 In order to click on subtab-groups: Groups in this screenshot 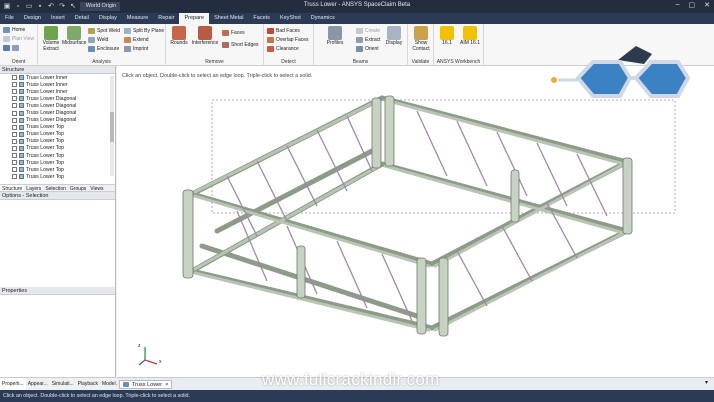, I will do `click(78, 188)`.